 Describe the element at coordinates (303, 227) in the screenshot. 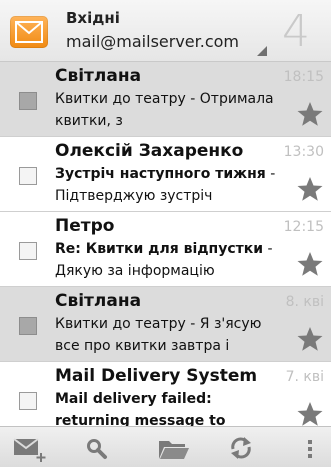

I see `message-date: 12:15` at that location.